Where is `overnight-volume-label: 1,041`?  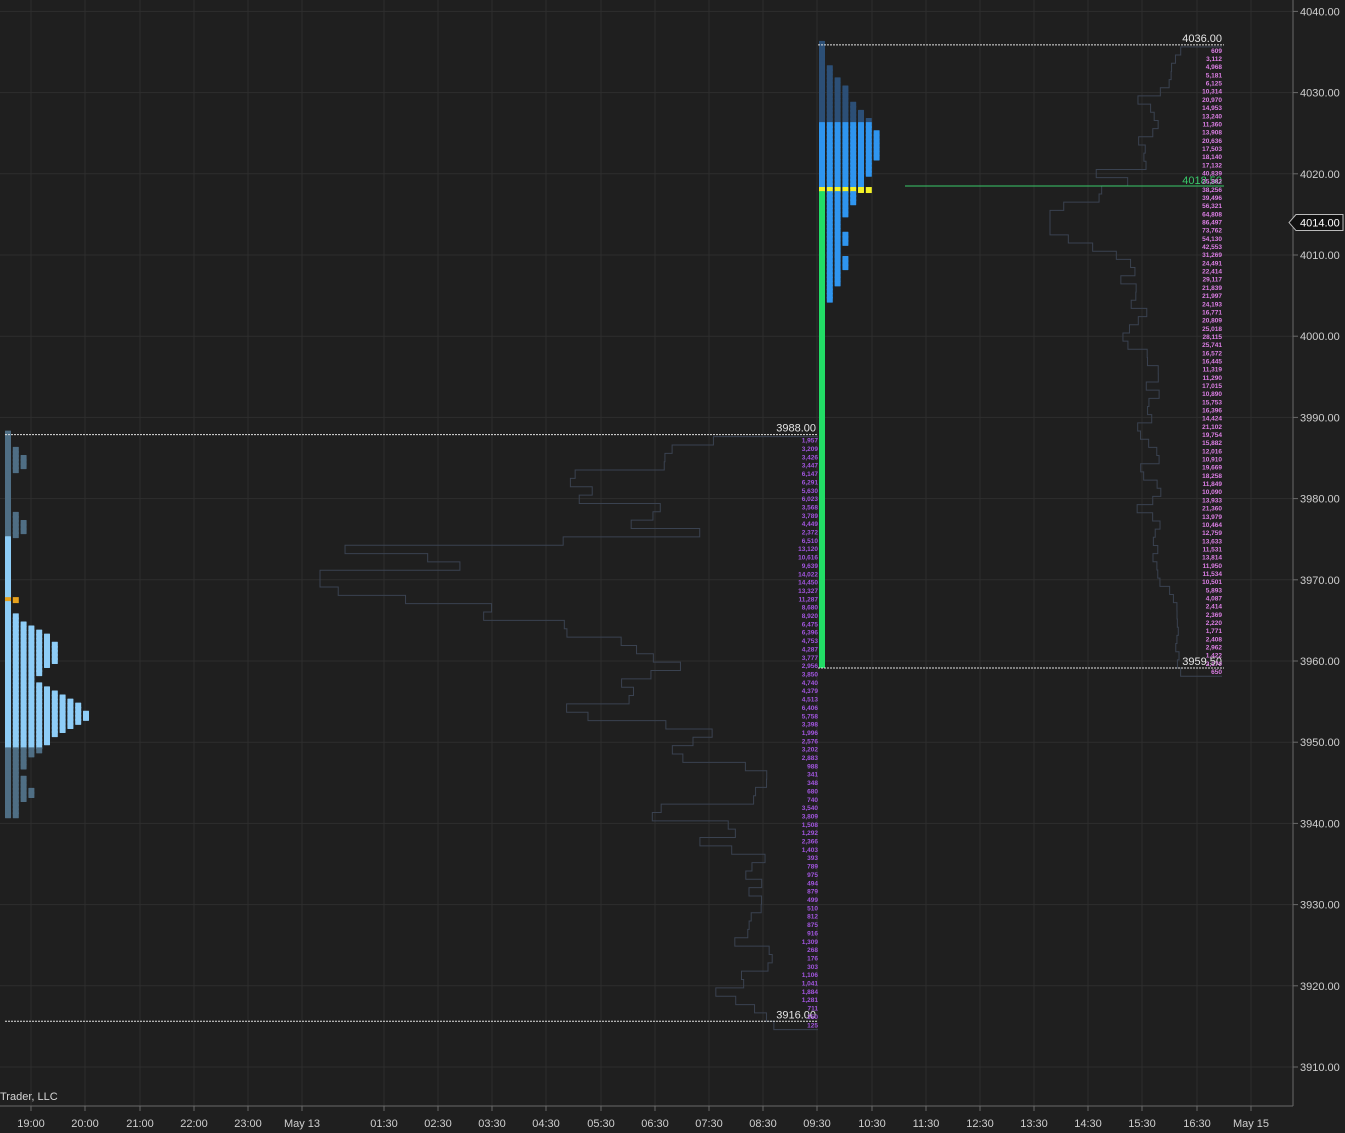 overnight-volume-label: 1,041 is located at coordinates (810, 984).